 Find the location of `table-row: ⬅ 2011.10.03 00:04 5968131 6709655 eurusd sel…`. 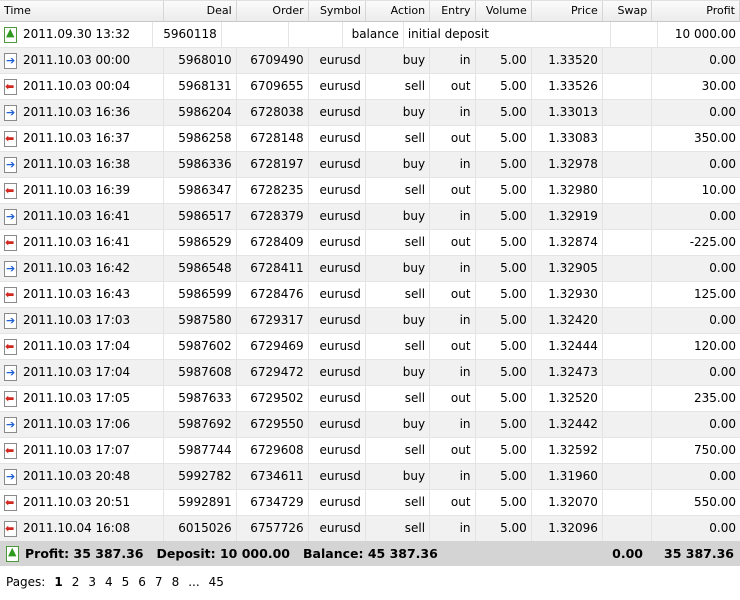

table-row: ⬅ 2011.10.03 00:04 5968131 6709655 eurusd sel… is located at coordinates (370, 87).